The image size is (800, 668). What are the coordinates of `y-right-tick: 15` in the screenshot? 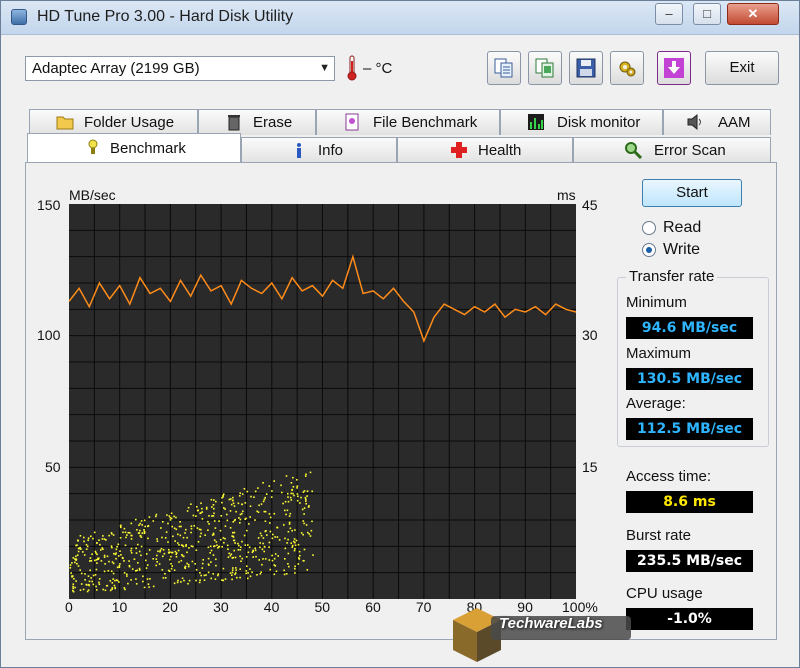 It's located at (590, 467).